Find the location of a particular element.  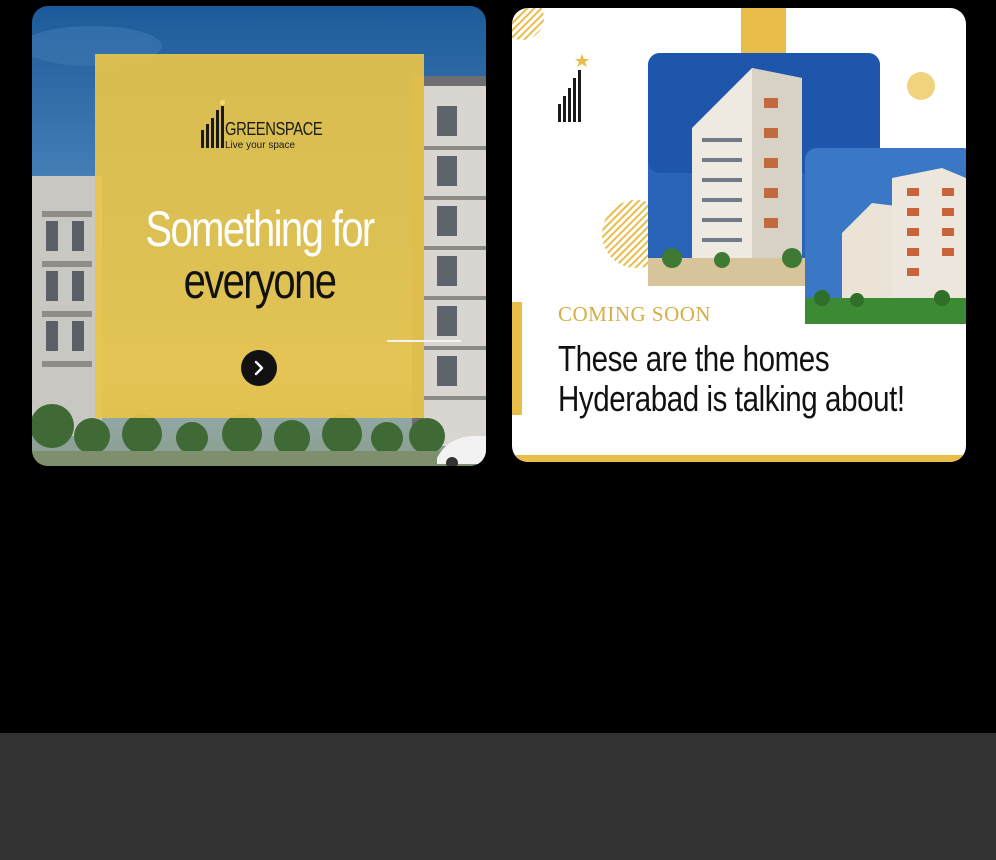

headline-line-1: These are the homes is located at coordinates (694, 358).